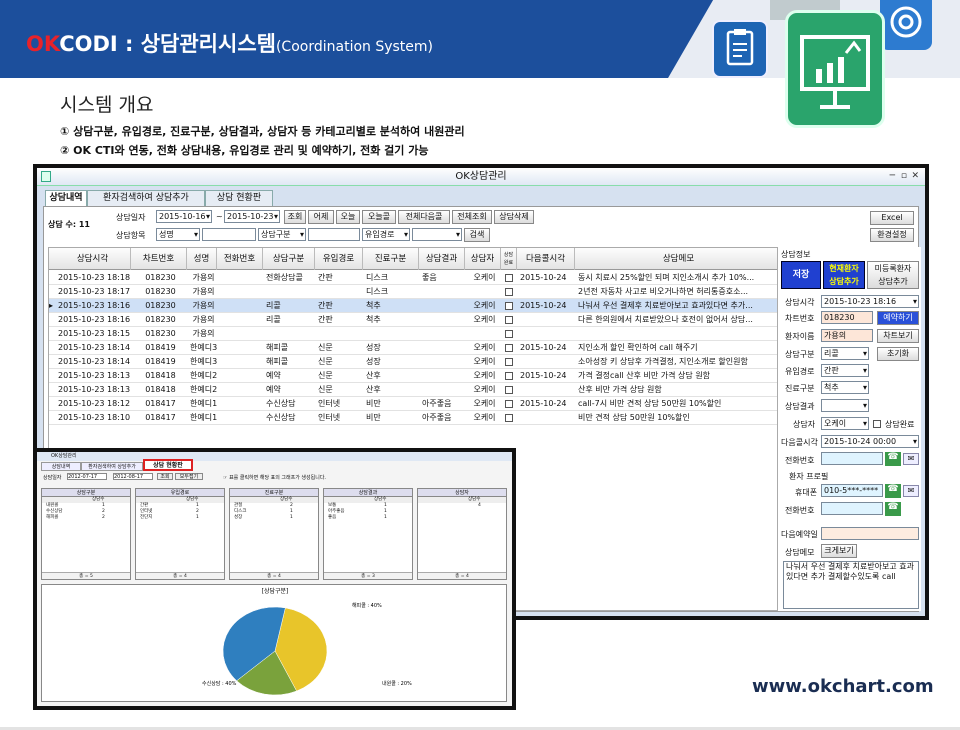 This screenshot has height=730, width=960. Describe the element at coordinates (321, 217) in the screenshot. I see `yesterday-button: 어제` at that location.